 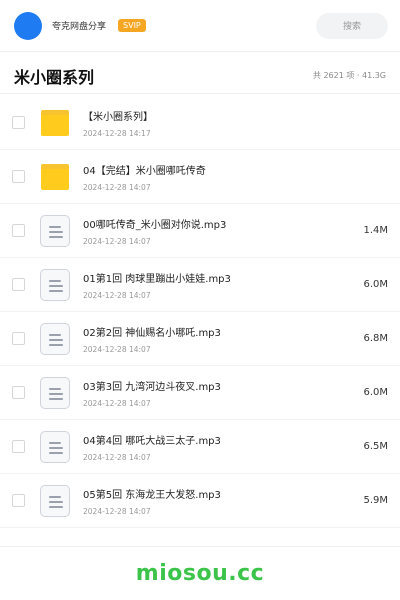 What do you see at coordinates (200, 26) in the screenshot?
I see `top-bar: 夸克网盘分享 SVIP 搜索` at bounding box center [200, 26].